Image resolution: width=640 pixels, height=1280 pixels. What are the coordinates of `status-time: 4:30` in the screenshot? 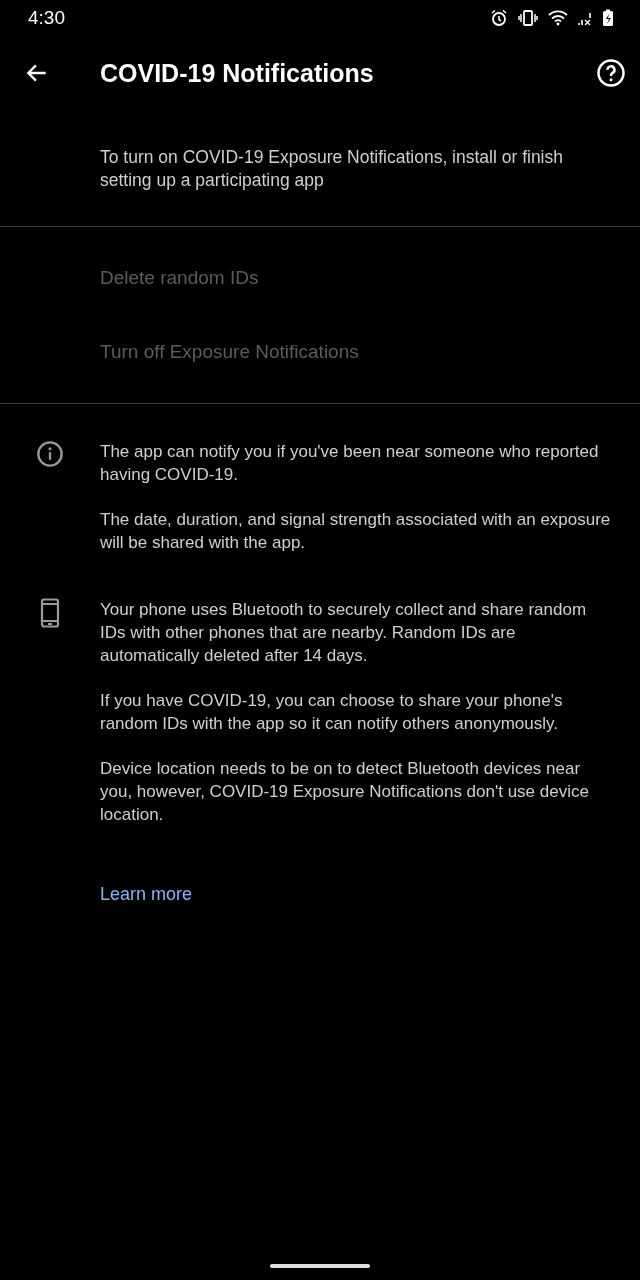 It's located at (46, 18).